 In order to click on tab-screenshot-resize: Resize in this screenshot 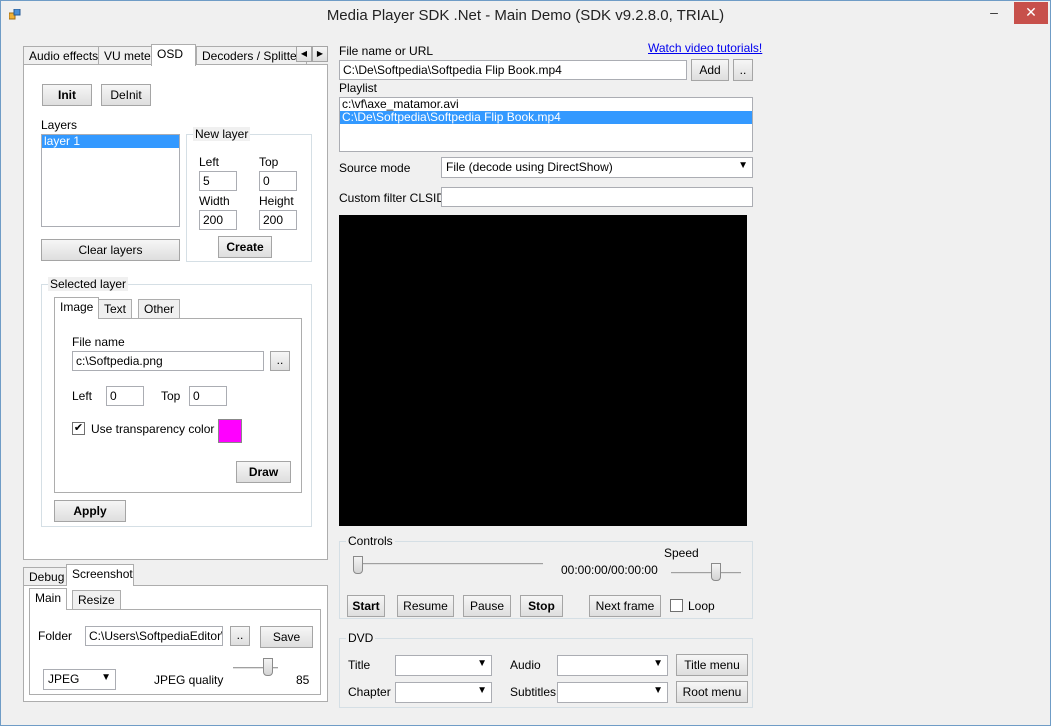, I will do `click(96, 600)`.